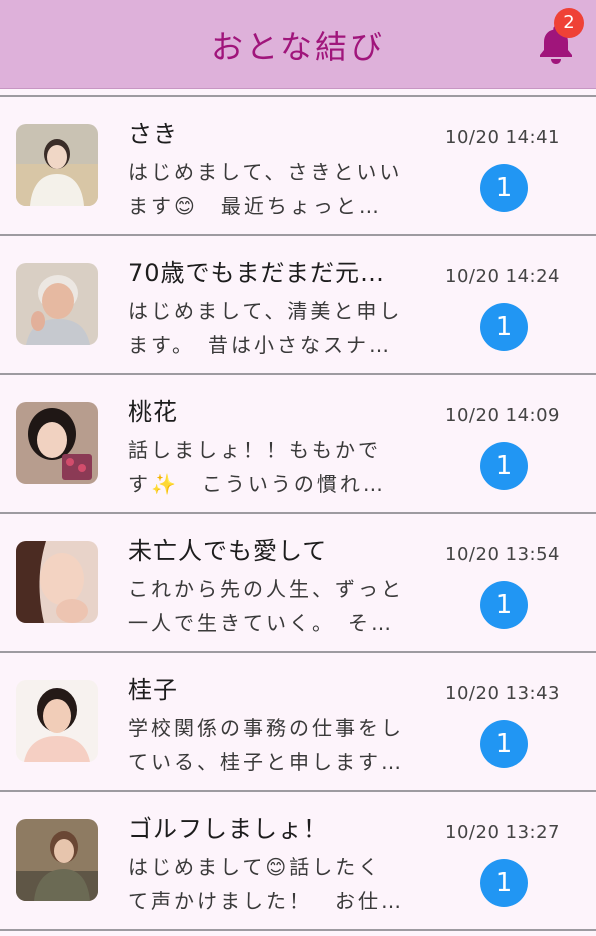 This screenshot has height=936, width=596. Describe the element at coordinates (266, 589) in the screenshot. I see `preview-line: これから先の人生、ずっと` at that location.